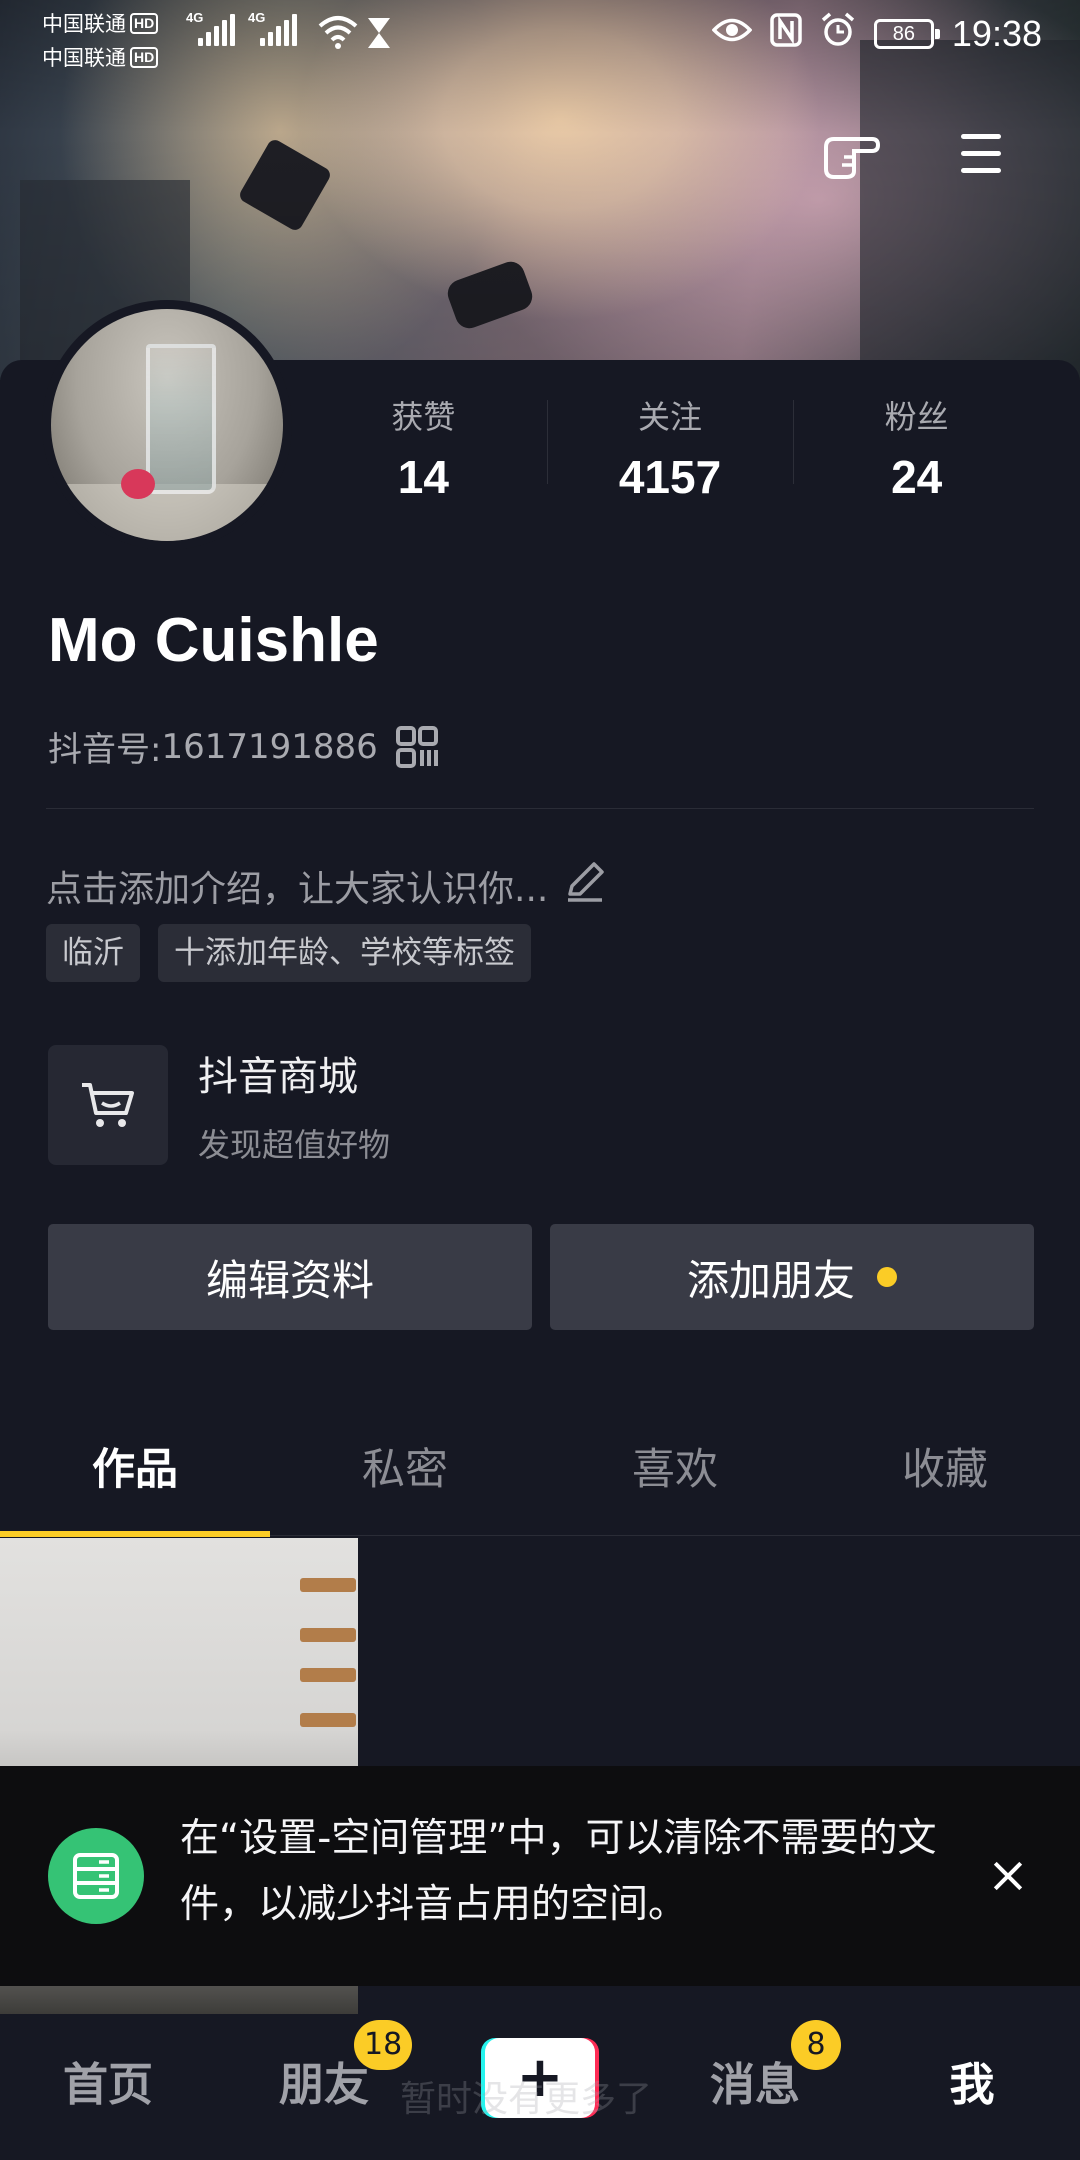 Image resolution: width=1080 pixels, height=2160 pixels. Describe the element at coordinates (670, 477) in the screenshot. I see `stat-value: 4157` at that location.